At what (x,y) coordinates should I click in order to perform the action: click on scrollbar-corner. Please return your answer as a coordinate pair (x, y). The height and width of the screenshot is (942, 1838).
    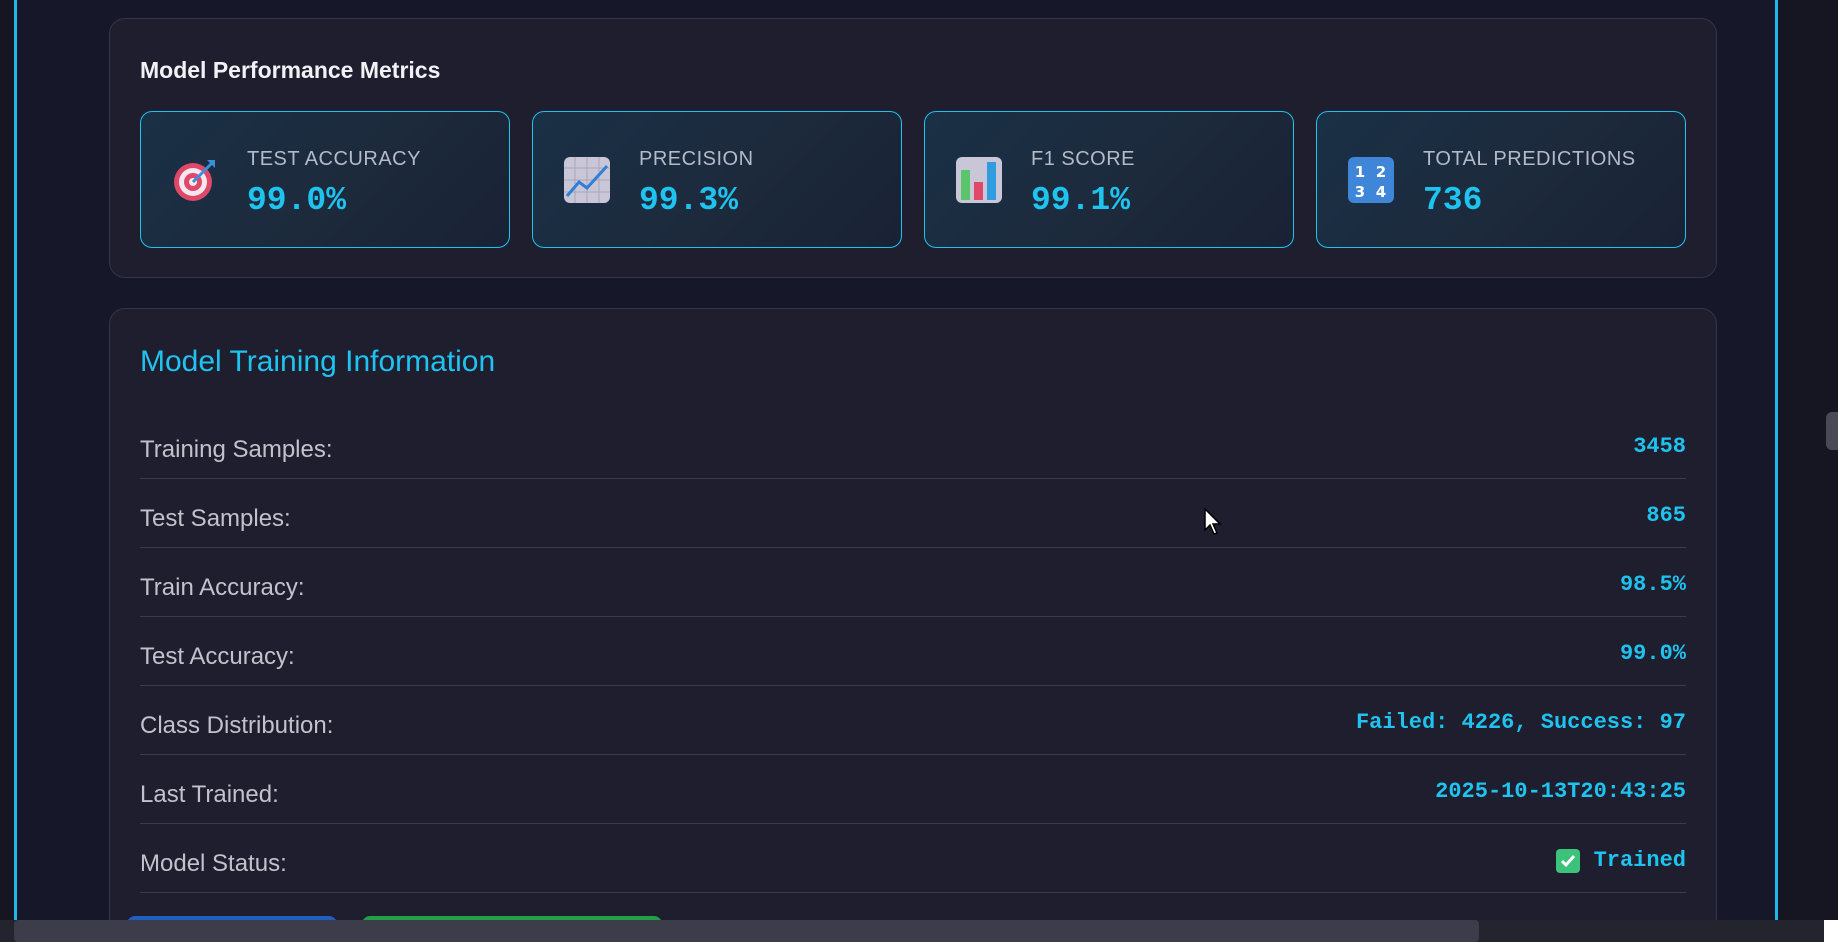
    Looking at the image, I should click on (1831, 931).